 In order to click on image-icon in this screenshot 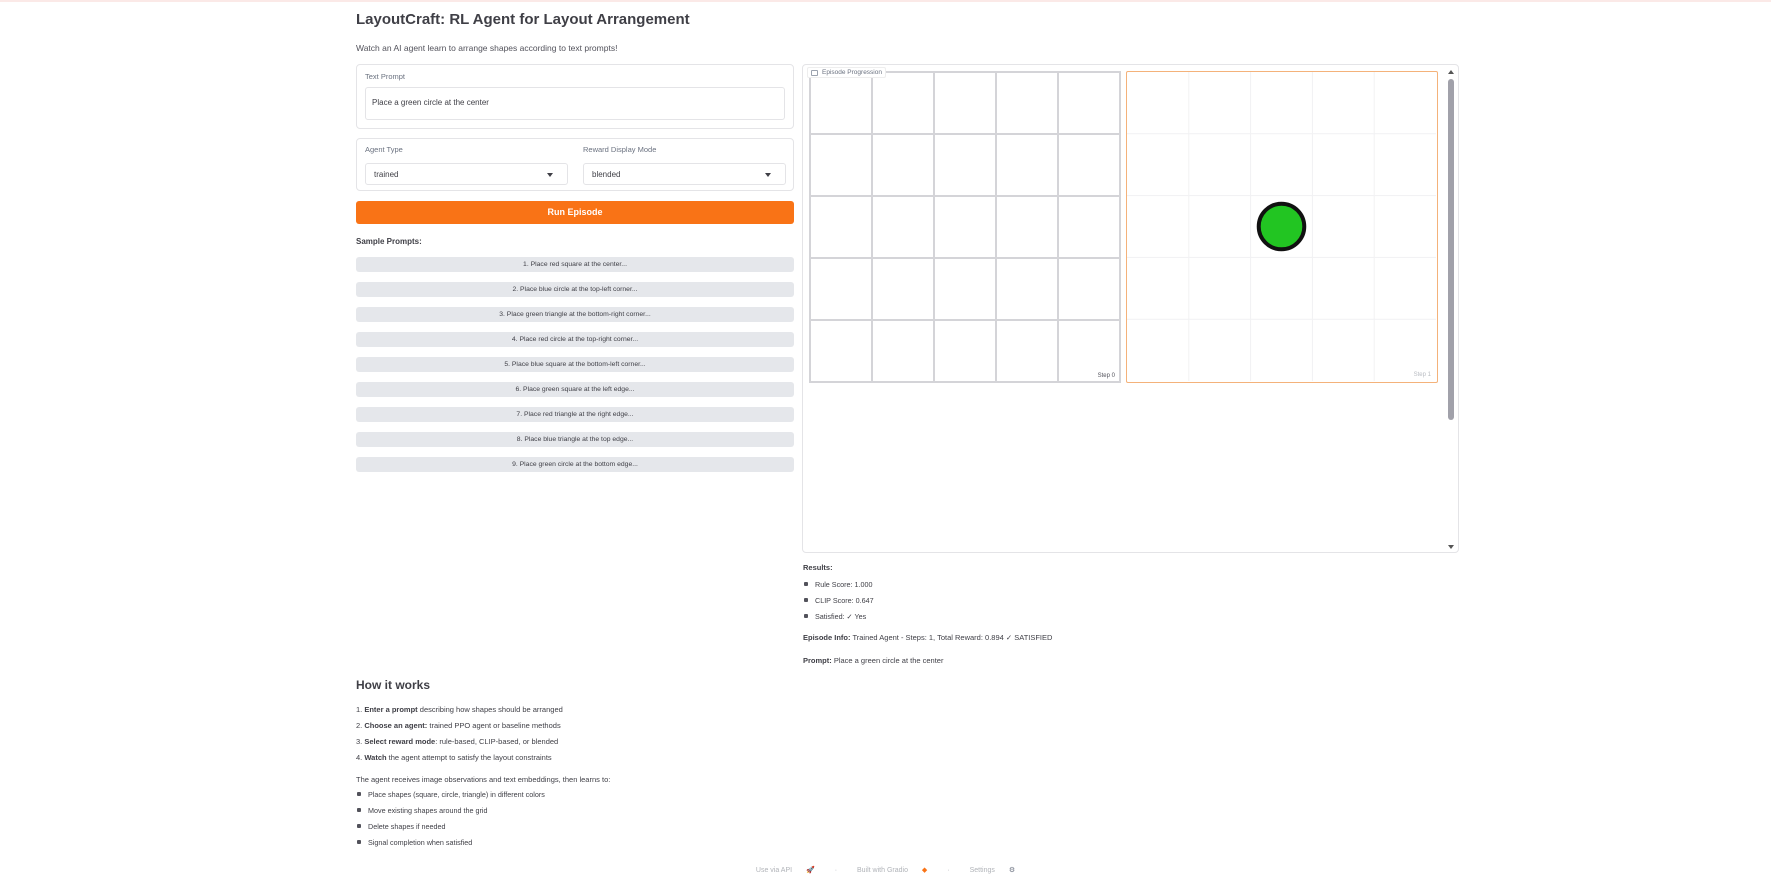, I will do `click(814, 72)`.